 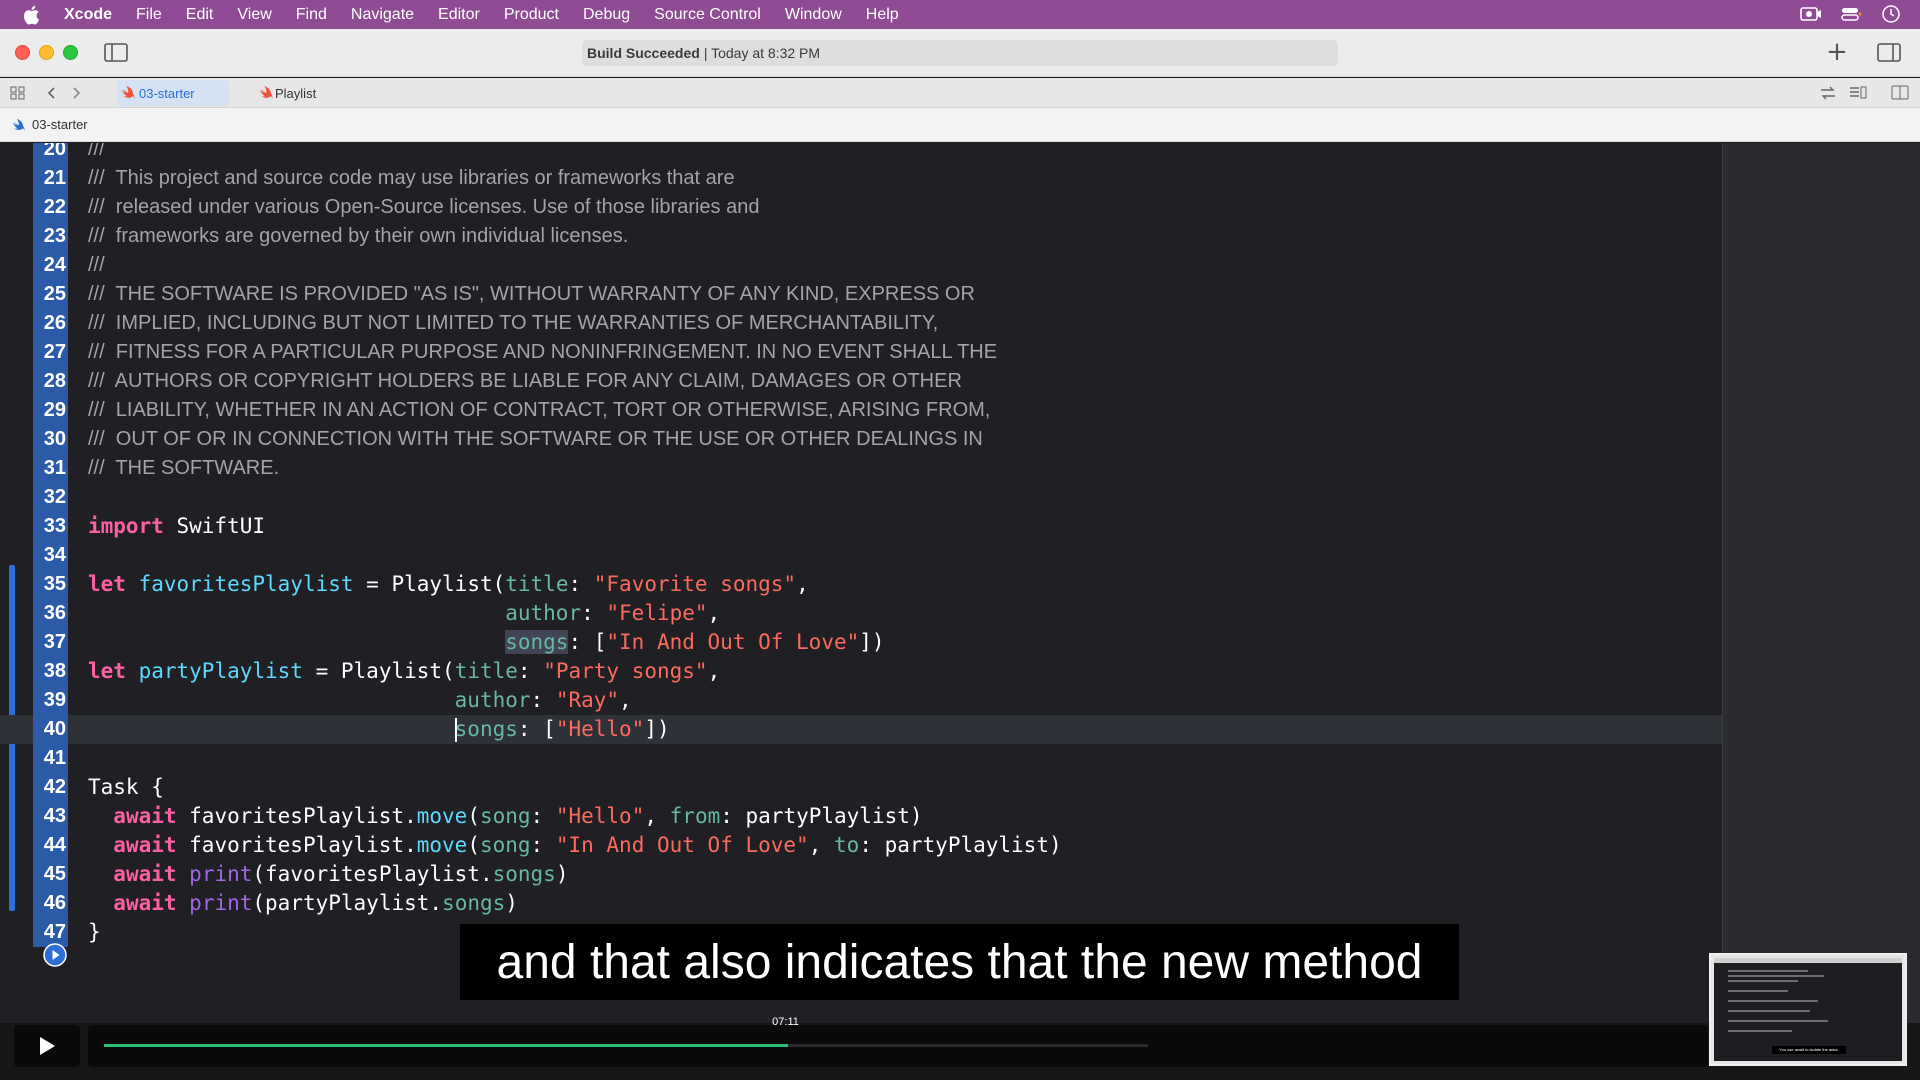 I want to click on code-line: 45 await print(favoritesPlaylist.songs), so click(x=861, y=874).